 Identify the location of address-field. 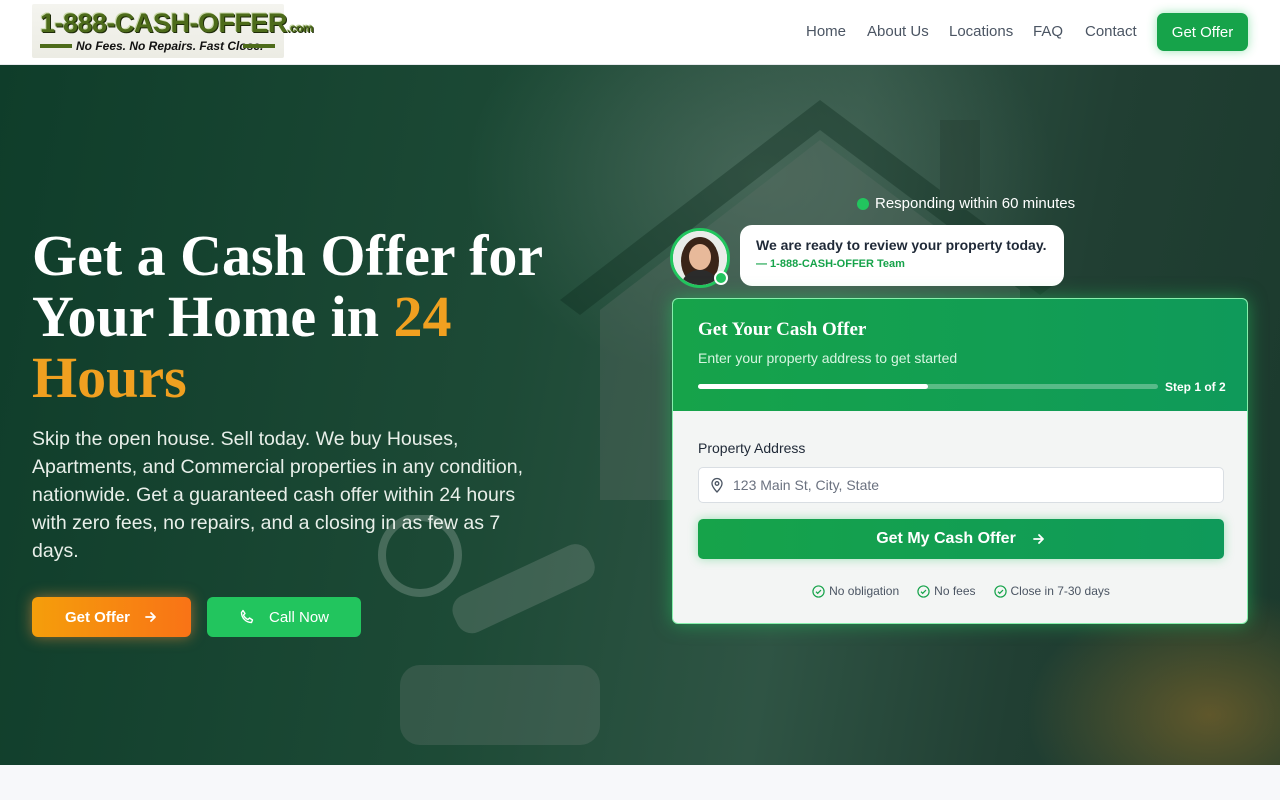
(961, 485).